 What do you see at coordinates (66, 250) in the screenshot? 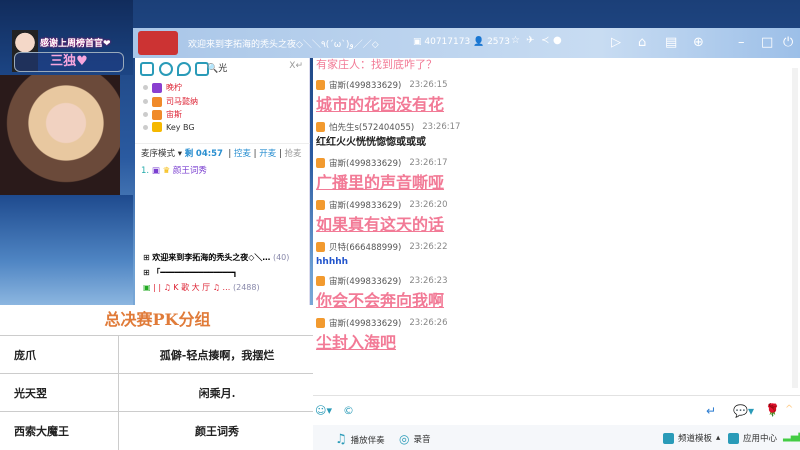
I see `background-sky` at bounding box center [66, 250].